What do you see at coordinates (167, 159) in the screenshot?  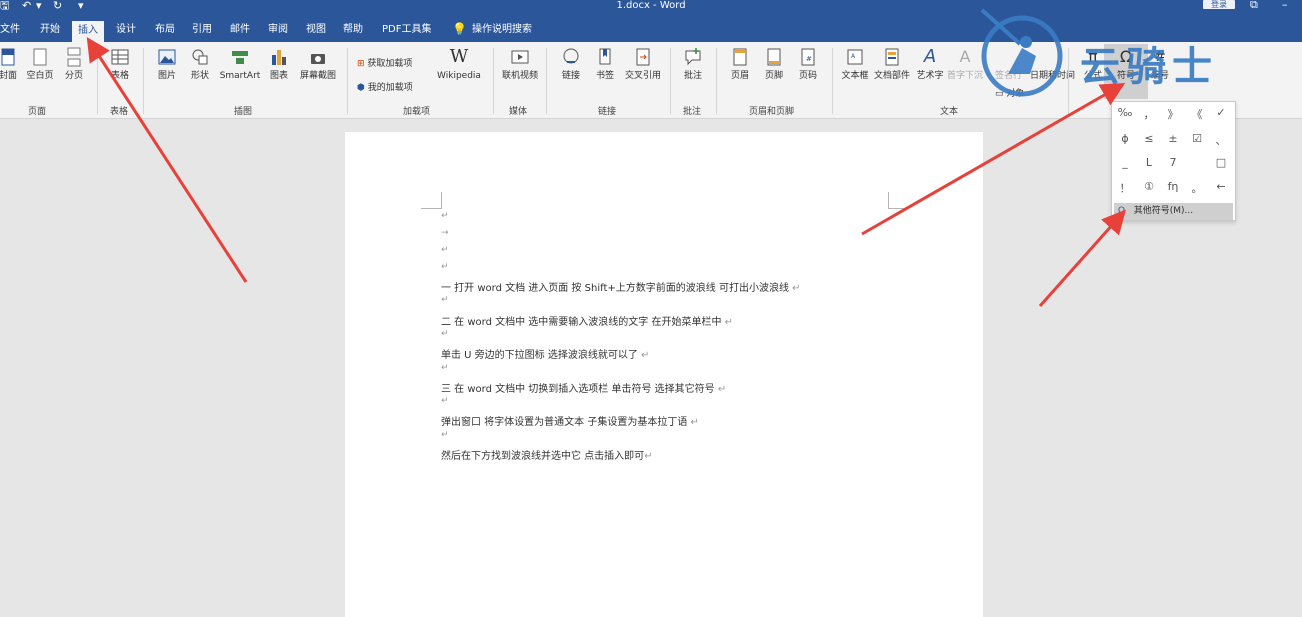 I see `arrow-to-insert-tab` at bounding box center [167, 159].